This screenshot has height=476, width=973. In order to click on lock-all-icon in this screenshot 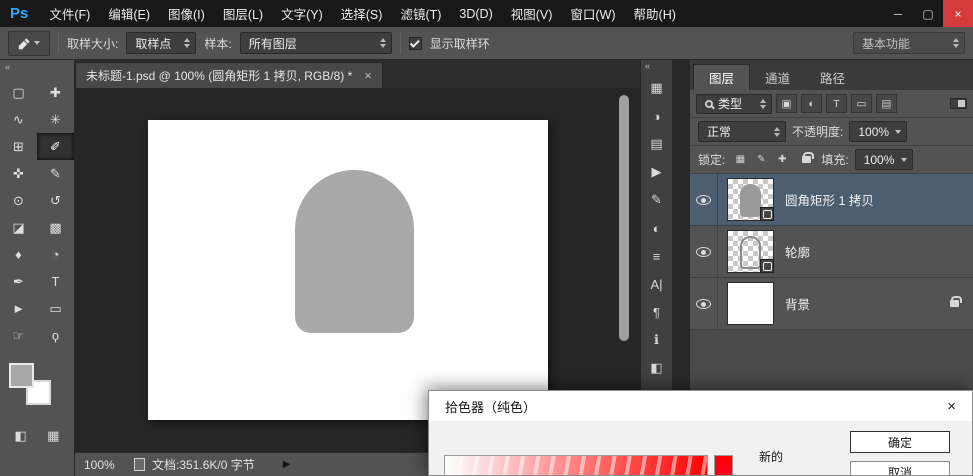, I will do `click(806, 159)`.